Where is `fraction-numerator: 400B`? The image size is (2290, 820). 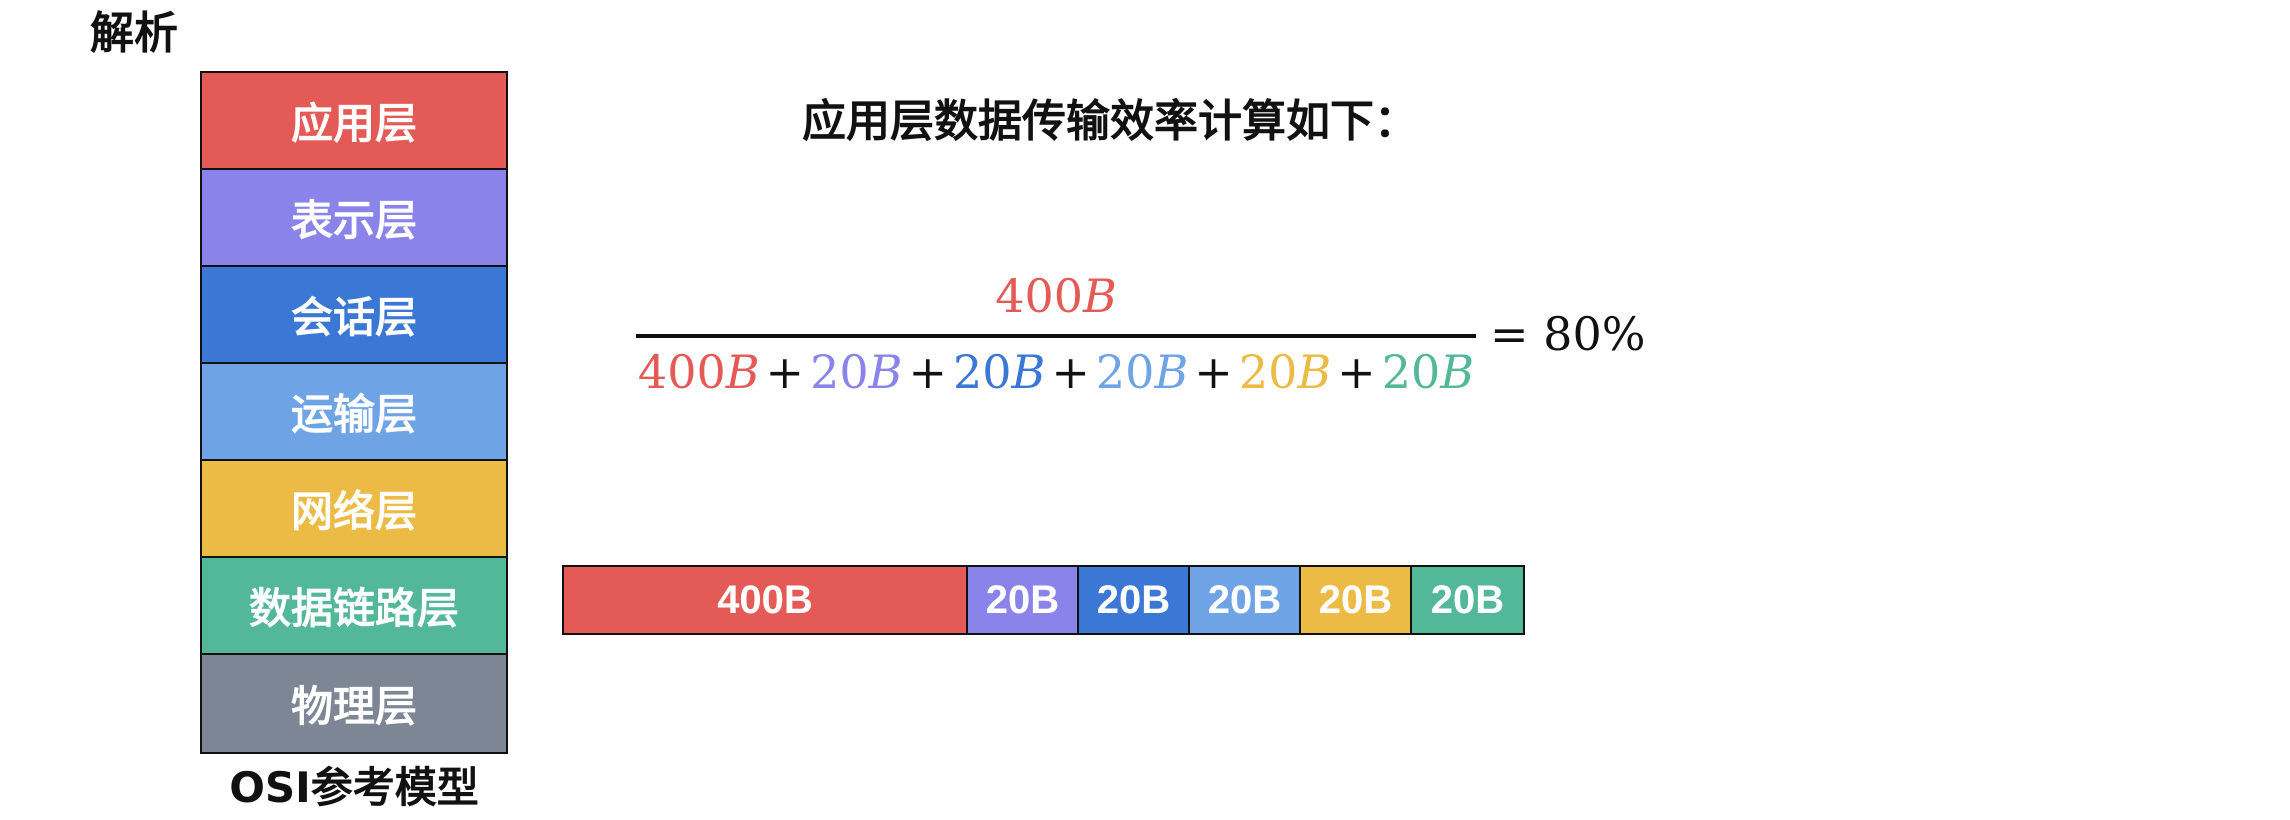
fraction-numerator: 400B is located at coordinates (1056, 296).